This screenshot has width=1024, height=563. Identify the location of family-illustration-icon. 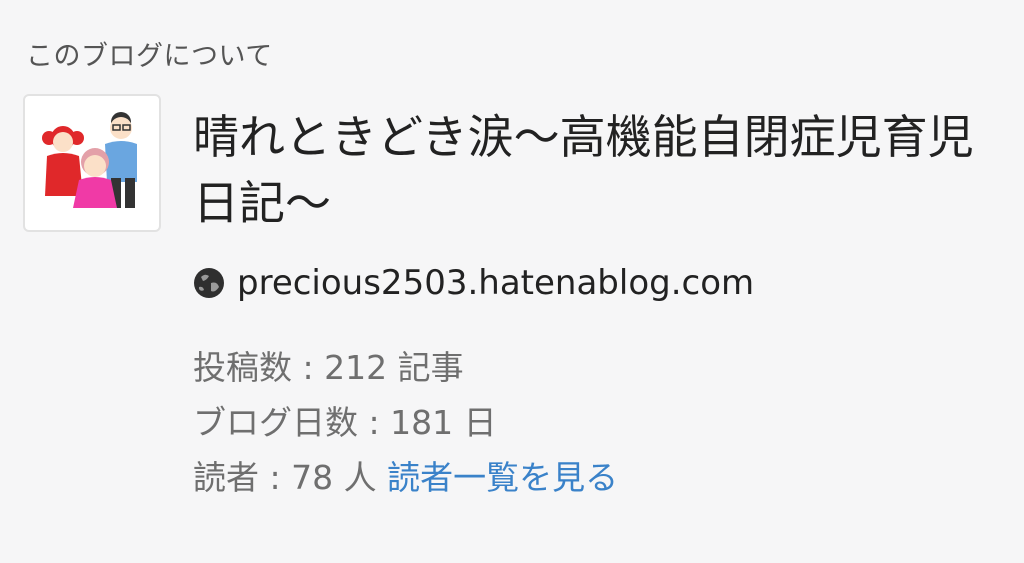
(89, 160).